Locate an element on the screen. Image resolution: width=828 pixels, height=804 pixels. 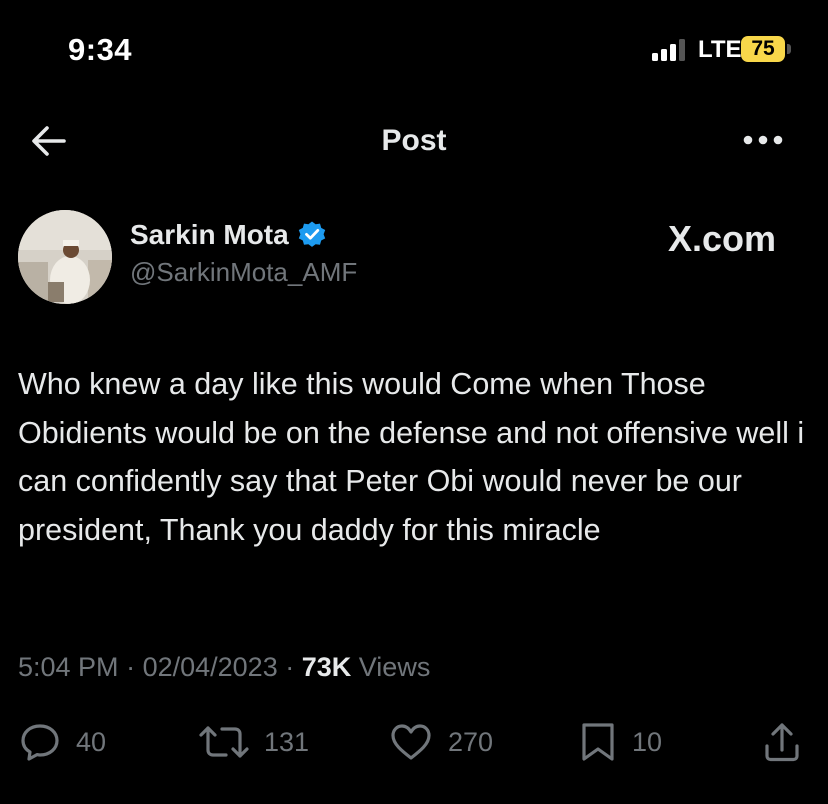
cellular-signal-icon is located at coordinates (668, 50).